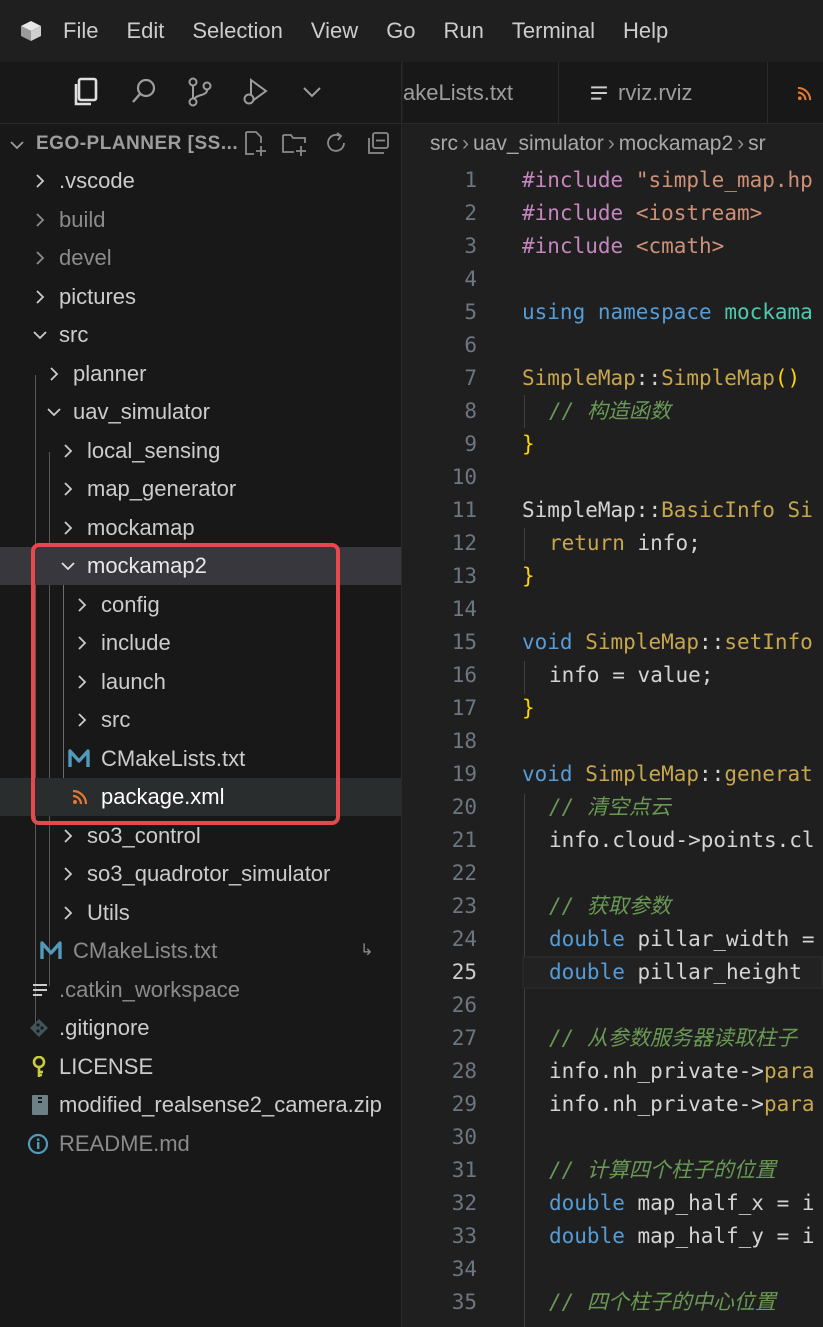 The width and height of the screenshot is (823, 1327). I want to click on tree-item-uav-simulator: uav_simulator, so click(200, 412).